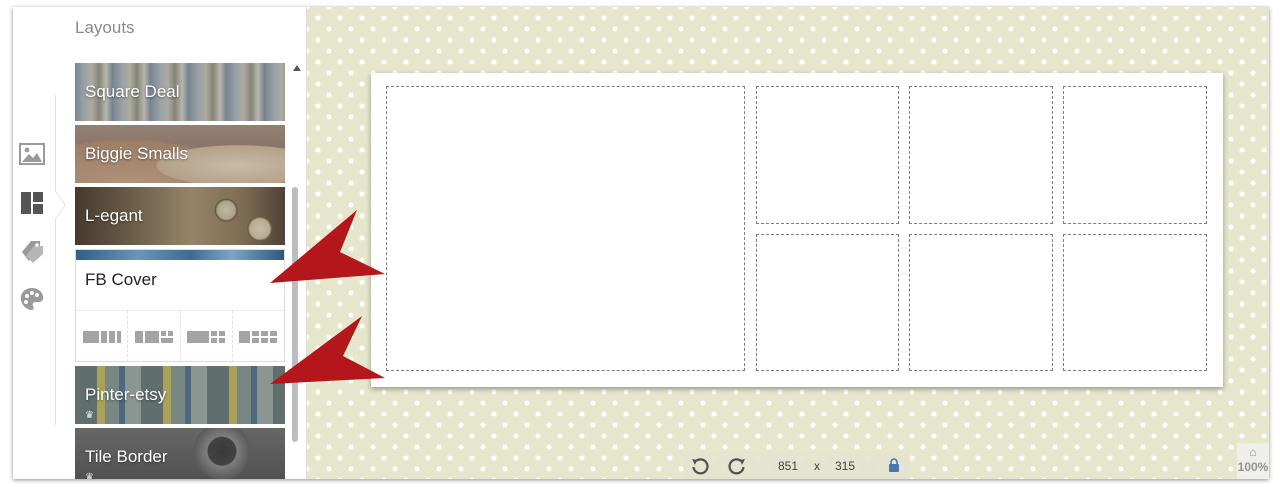 The width and height of the screenshot is (1280, 496). What do you see at coordinates (32, 251) in the screenshot?
I see `tag-icon` at bounding box center [32, 251].